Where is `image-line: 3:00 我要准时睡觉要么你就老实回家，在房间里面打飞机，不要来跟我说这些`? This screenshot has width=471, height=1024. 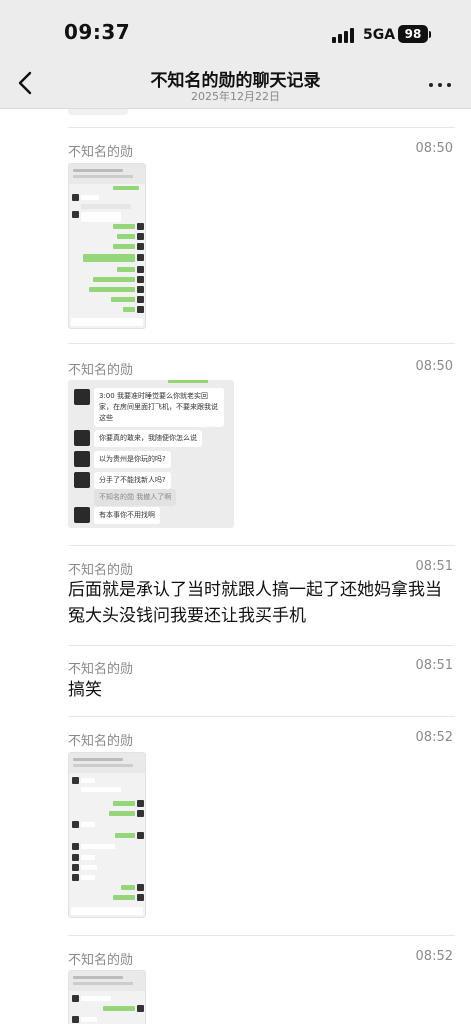 image-line: 3:00 我要准时睡觉要么你就老实回家，在房间里面打飞机，不要来跟我说这些 is located at coordinates (159, 407).